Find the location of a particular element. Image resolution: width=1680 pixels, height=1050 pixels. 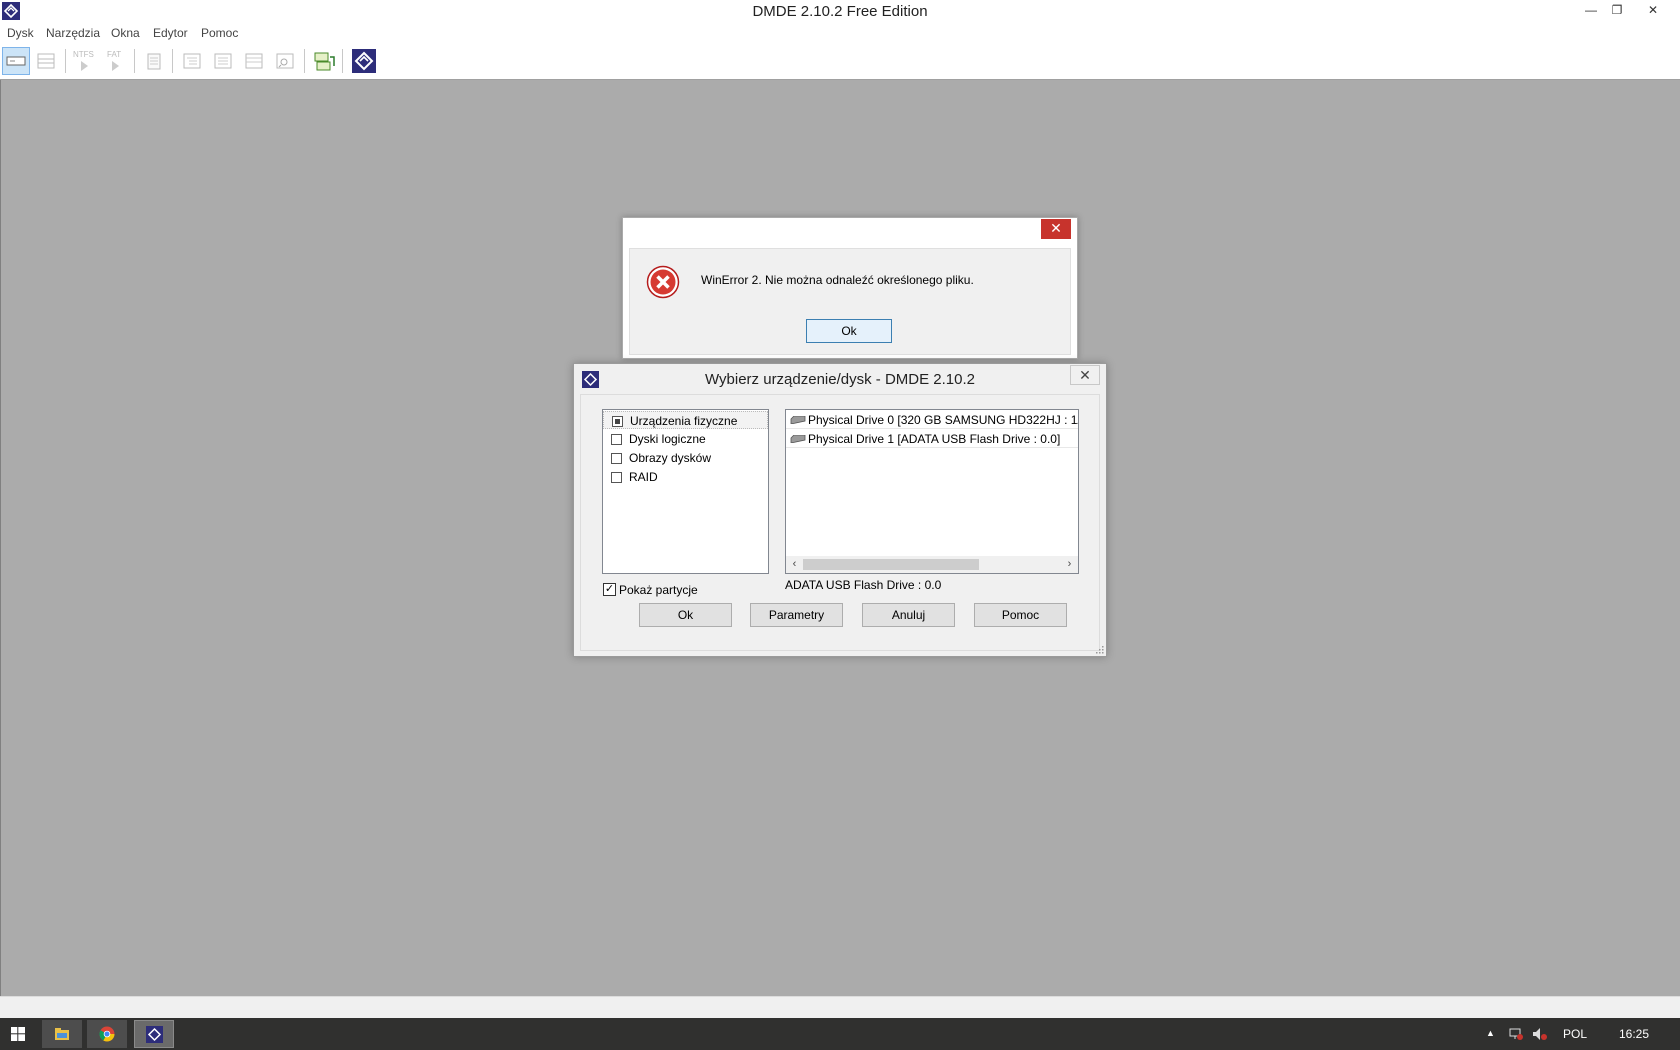

properties-icon is located at coordinates (154, 61).